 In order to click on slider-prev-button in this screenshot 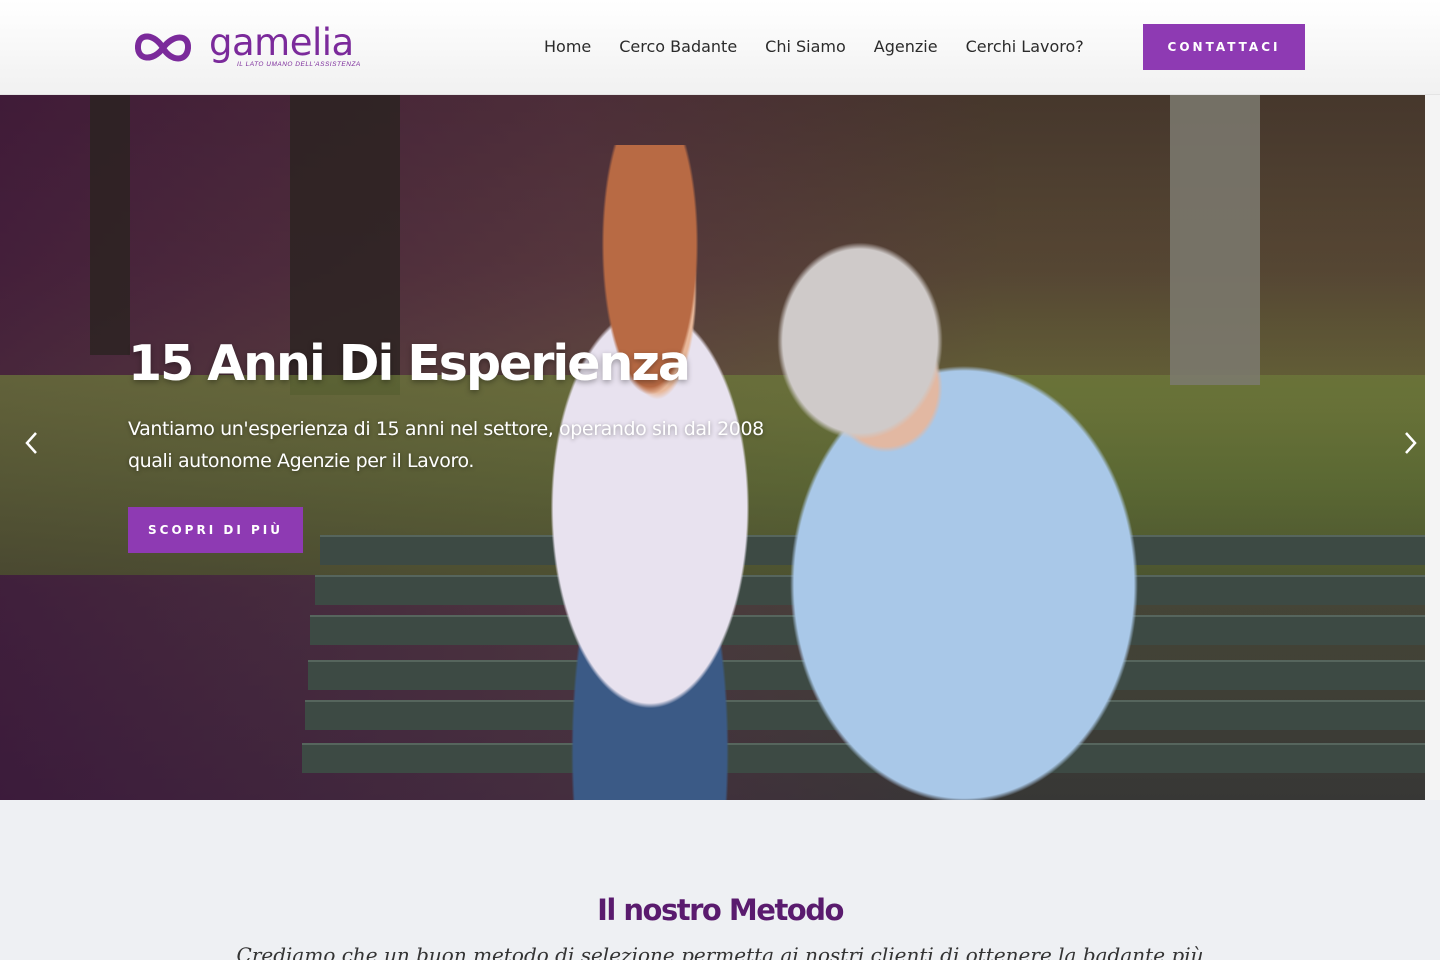, I will do `click(31, 443)`.